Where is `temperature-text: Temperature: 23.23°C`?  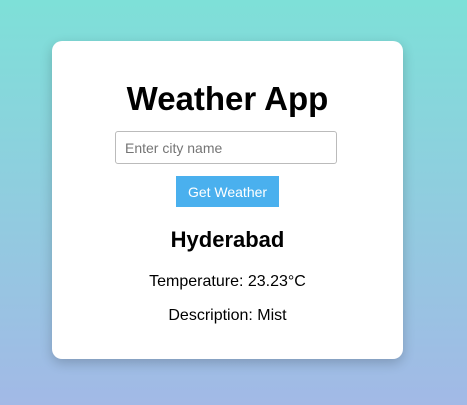 temperature-text: Temperature: 23.23°C is located at coordinates (227, 281).